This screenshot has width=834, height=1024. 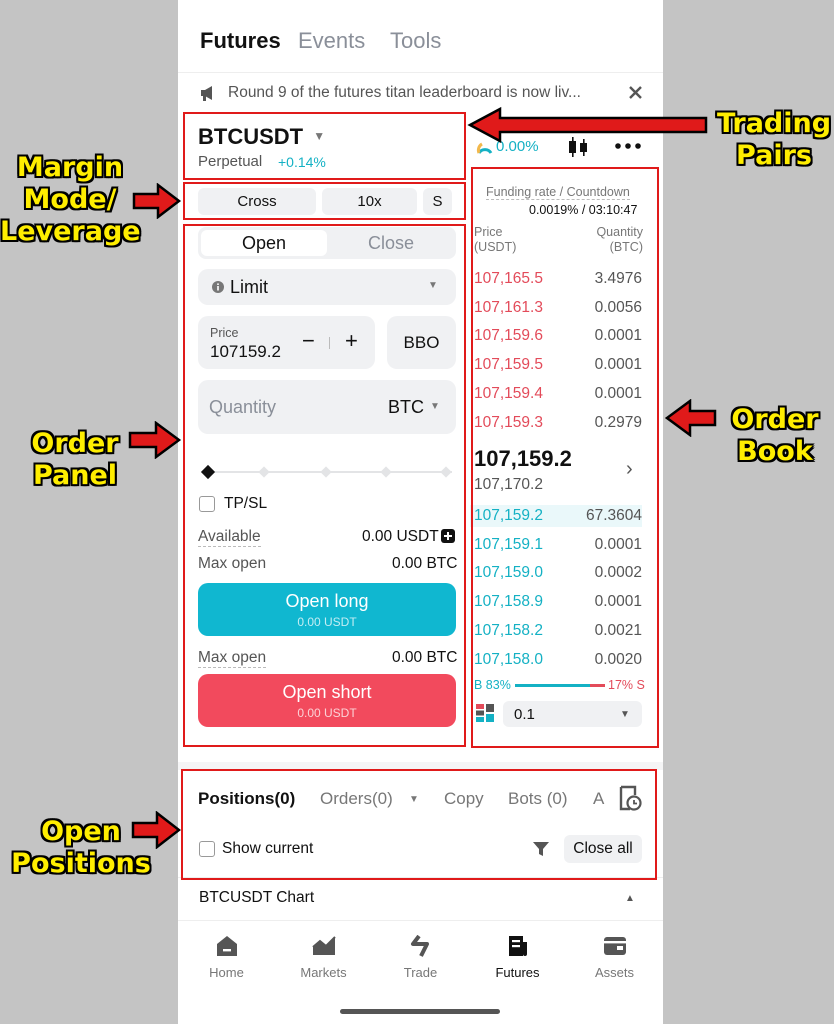 What do you see at coordinates (420, 972) in the screenshot?
I see `nav-trade-label: Trade` at bounding box center [420, 972].